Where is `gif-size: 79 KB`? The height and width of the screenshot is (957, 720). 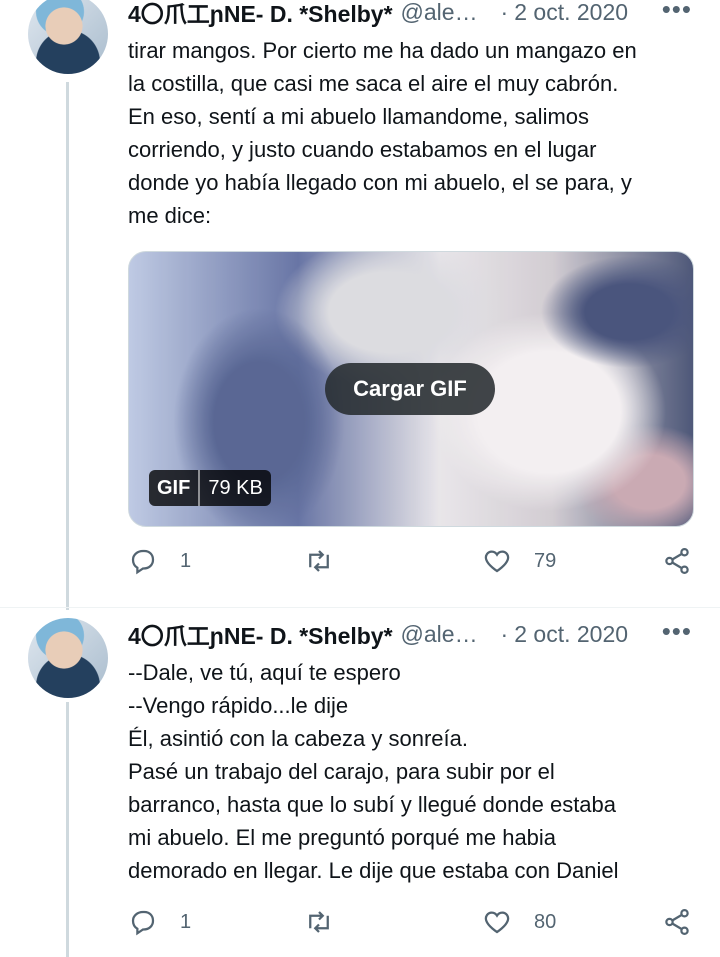
gif-size: 79 KB is located at coordinates (235, 487).